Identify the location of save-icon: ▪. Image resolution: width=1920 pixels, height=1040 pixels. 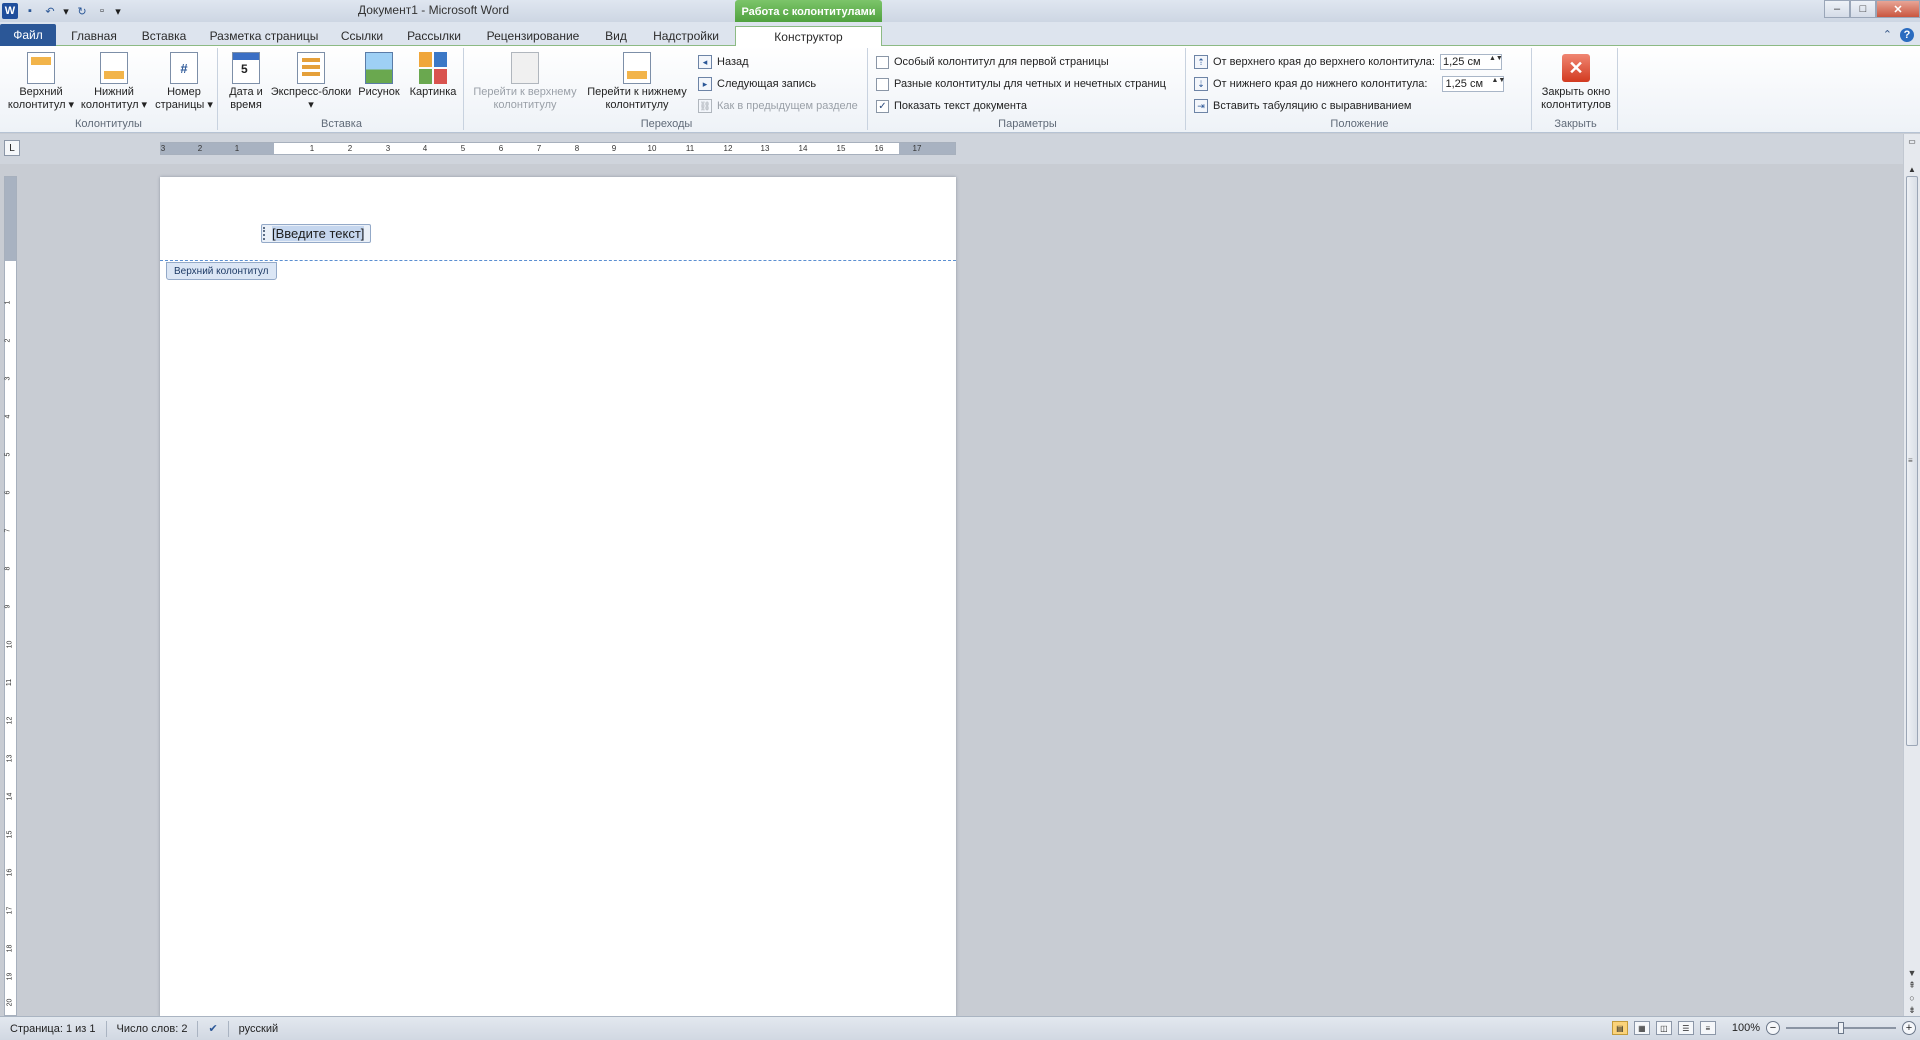
(30, 11).